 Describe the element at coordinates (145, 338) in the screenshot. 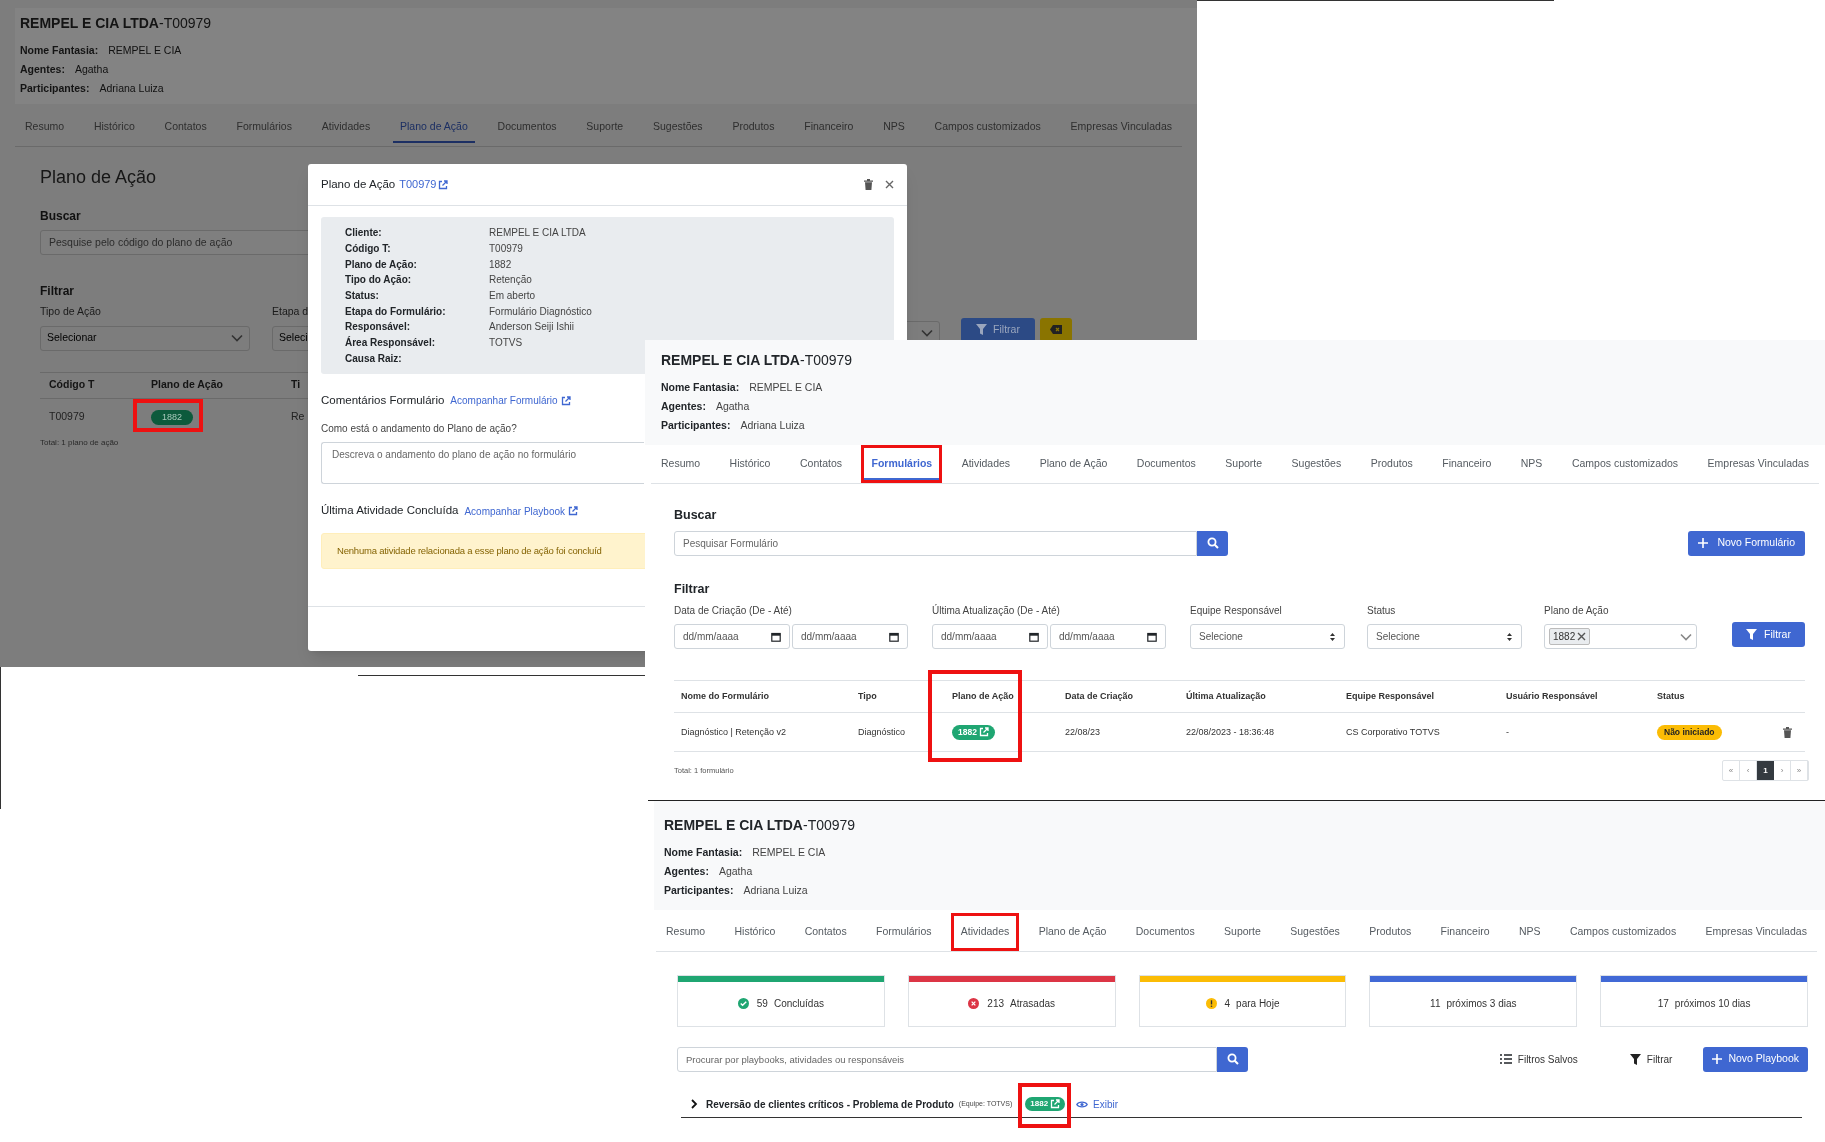

I see `select-field: Selecionar` at that location.